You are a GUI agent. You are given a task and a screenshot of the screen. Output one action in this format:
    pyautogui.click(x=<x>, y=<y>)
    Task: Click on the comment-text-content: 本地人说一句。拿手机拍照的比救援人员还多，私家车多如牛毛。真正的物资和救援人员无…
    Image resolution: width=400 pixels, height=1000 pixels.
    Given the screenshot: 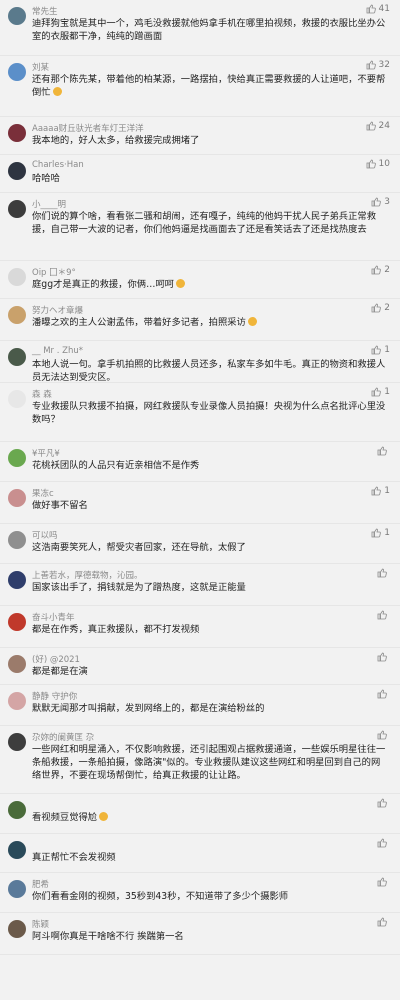 What is the action you would take?
    pyautogui.click(x=209, y=371)
    